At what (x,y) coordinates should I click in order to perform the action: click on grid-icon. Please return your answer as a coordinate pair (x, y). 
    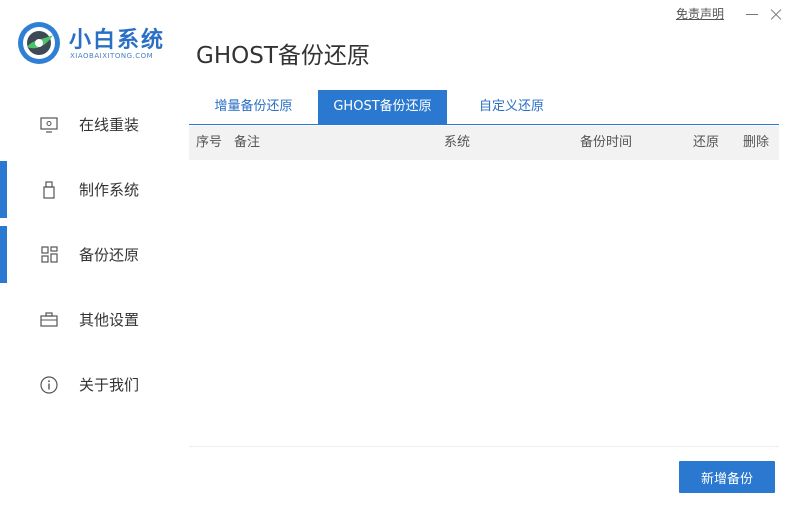
    Looking at the image, I should click on (49, 255).